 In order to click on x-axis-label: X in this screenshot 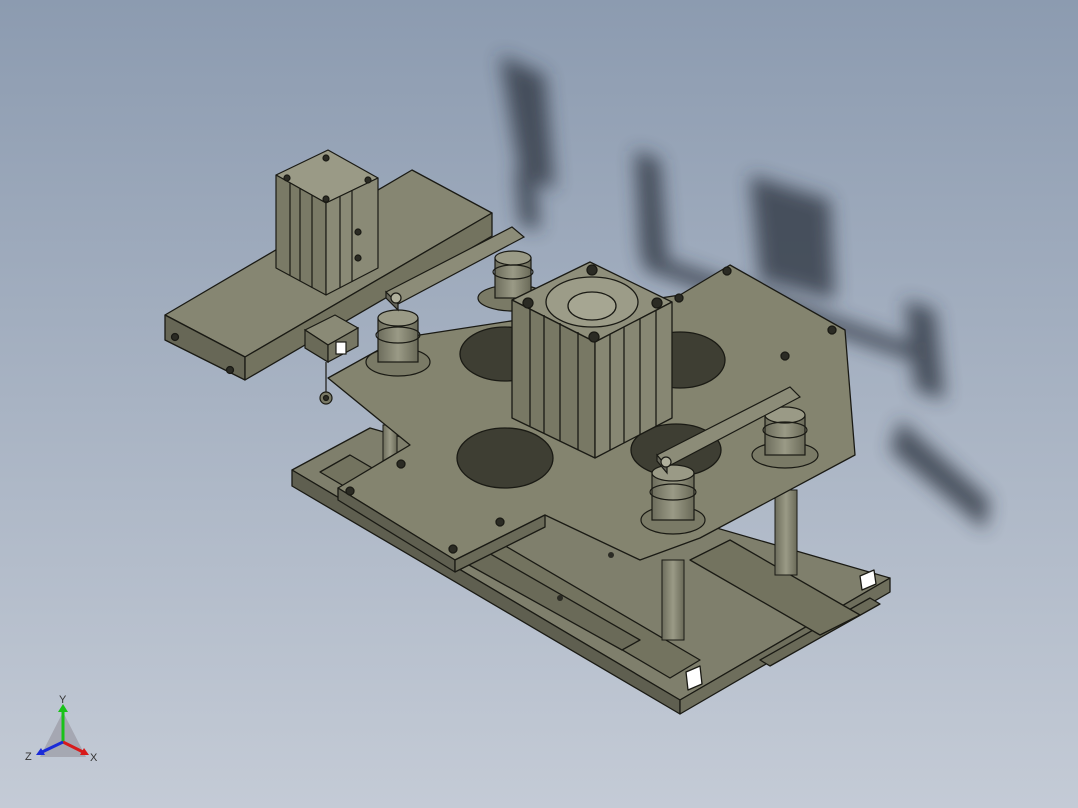, I will do `click(94, 758)`.